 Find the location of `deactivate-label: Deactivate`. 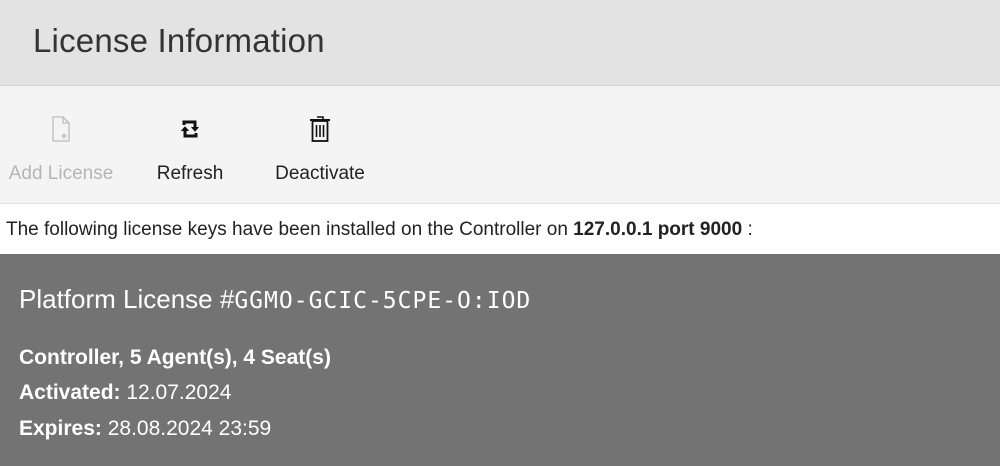

deactivate-label: Deactivate is located at coordinates (320, 173).